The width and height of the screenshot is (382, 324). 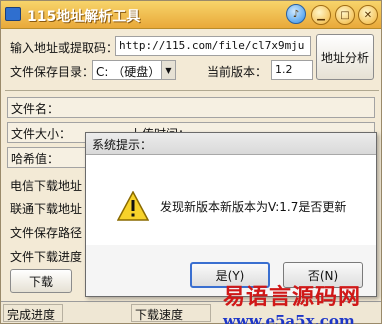 I want to click on filename-field: 文件名：, so click(x=191, y=107).